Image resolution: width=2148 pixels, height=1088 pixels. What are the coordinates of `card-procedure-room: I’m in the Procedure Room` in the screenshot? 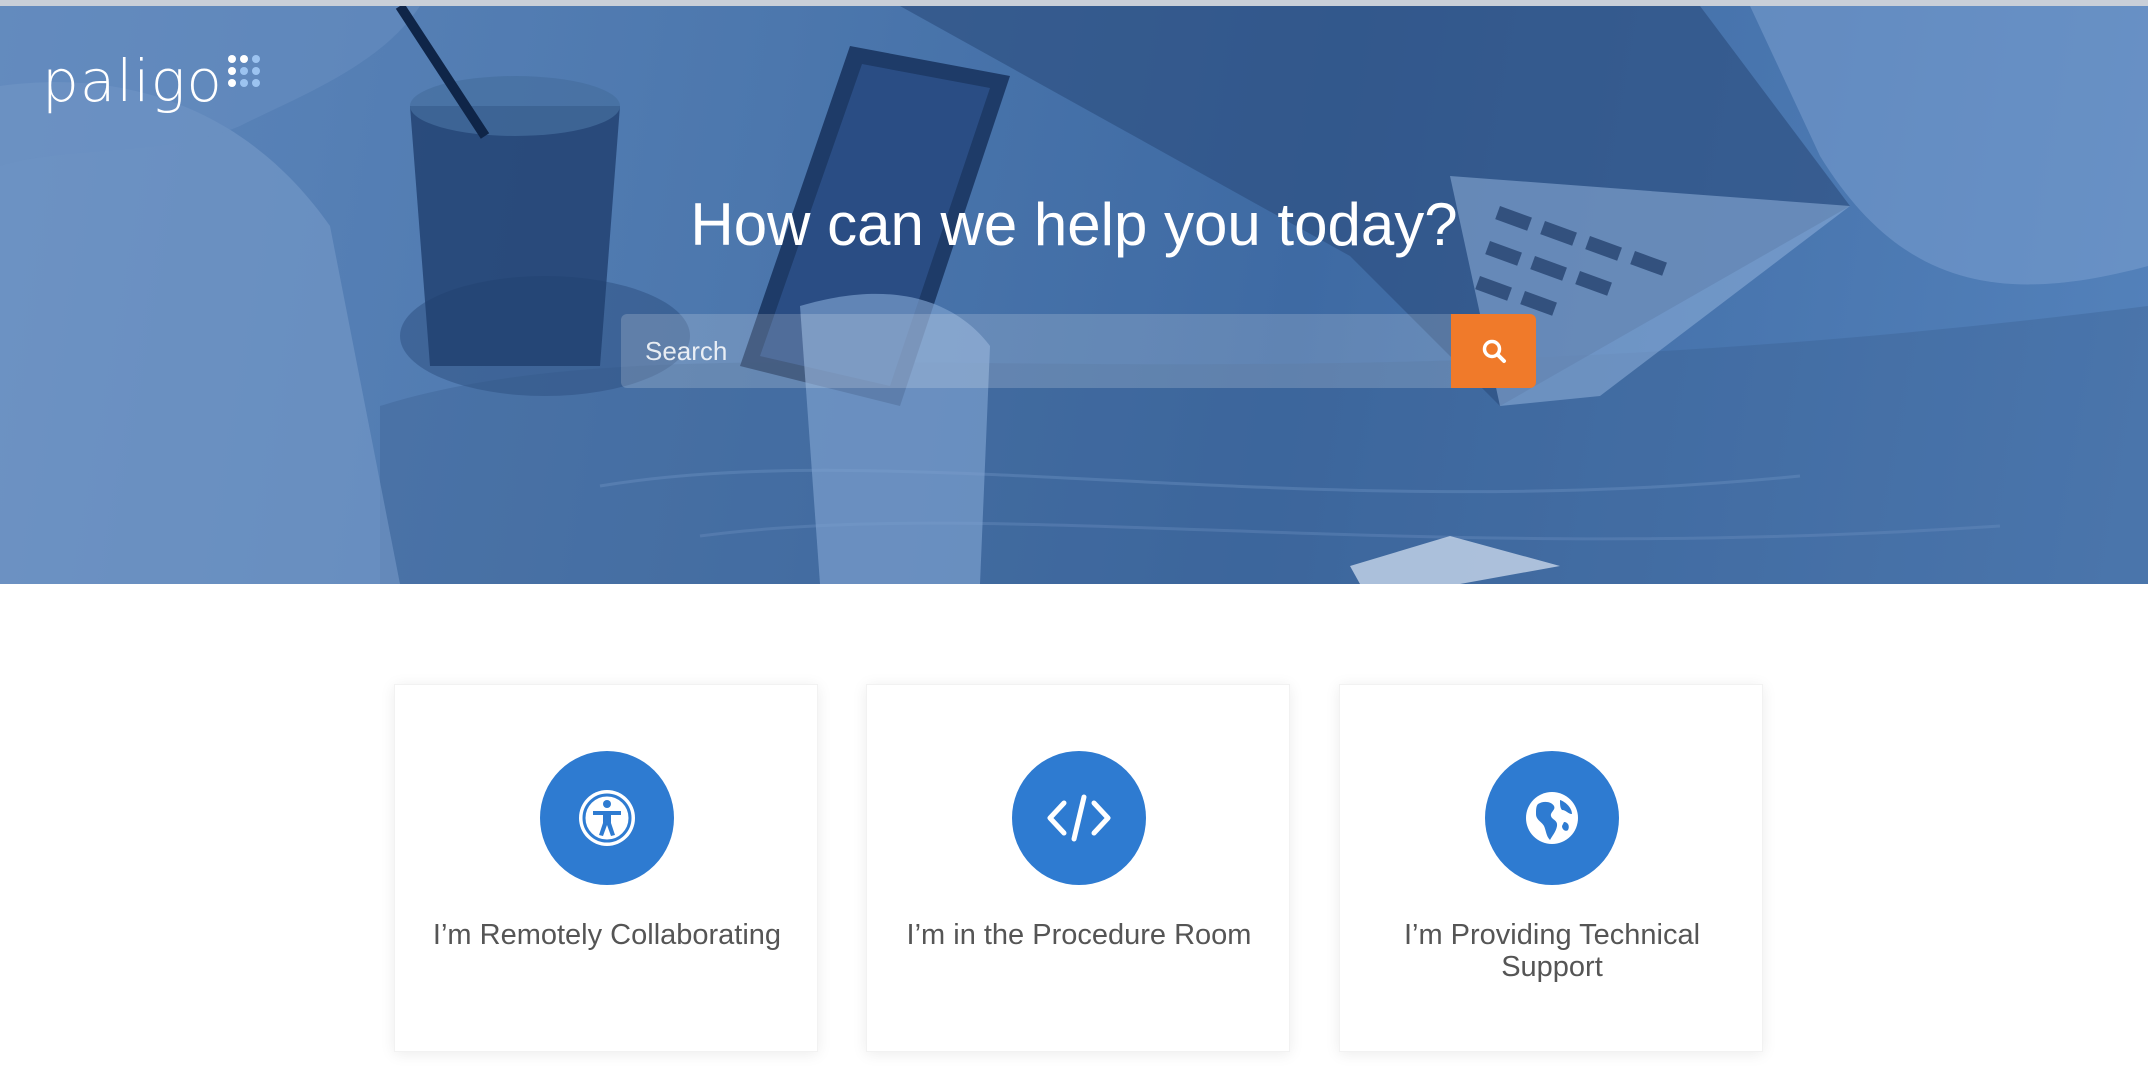 It's located at (1078, 868).